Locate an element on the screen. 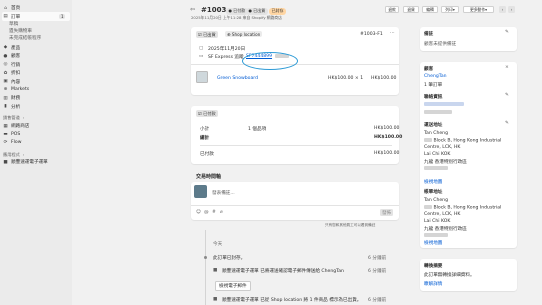 The image size is (542, 305). attach-icon: ⌀ is located at coordinates (221, 212).